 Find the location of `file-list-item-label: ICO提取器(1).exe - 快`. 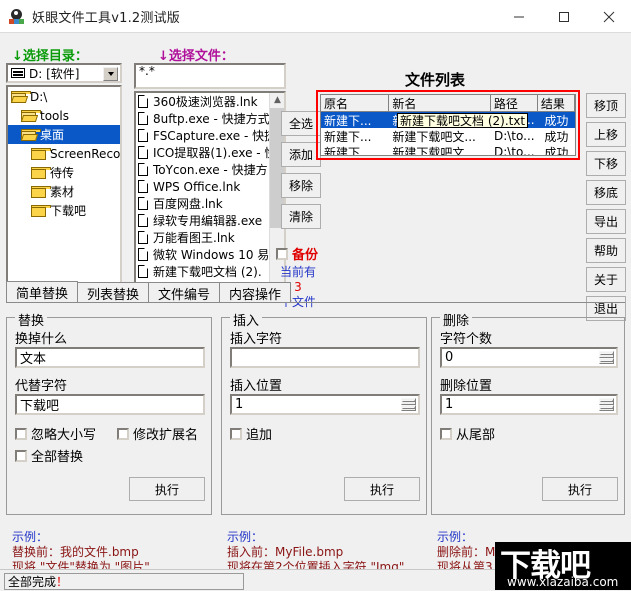

file-list-item-label: ICO提取器(1).exe - 快 is located at coordinates (215, 153).